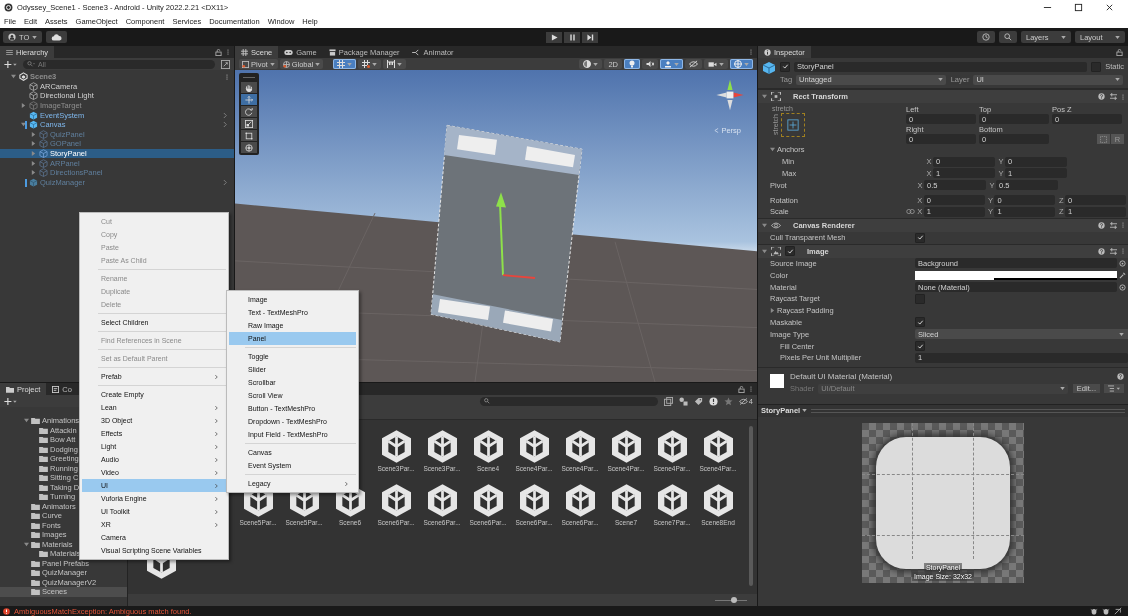  What do you see at coordinates (1016, 275) in the screenshot?
I see `color-field` at bounding box center [1016, 275].